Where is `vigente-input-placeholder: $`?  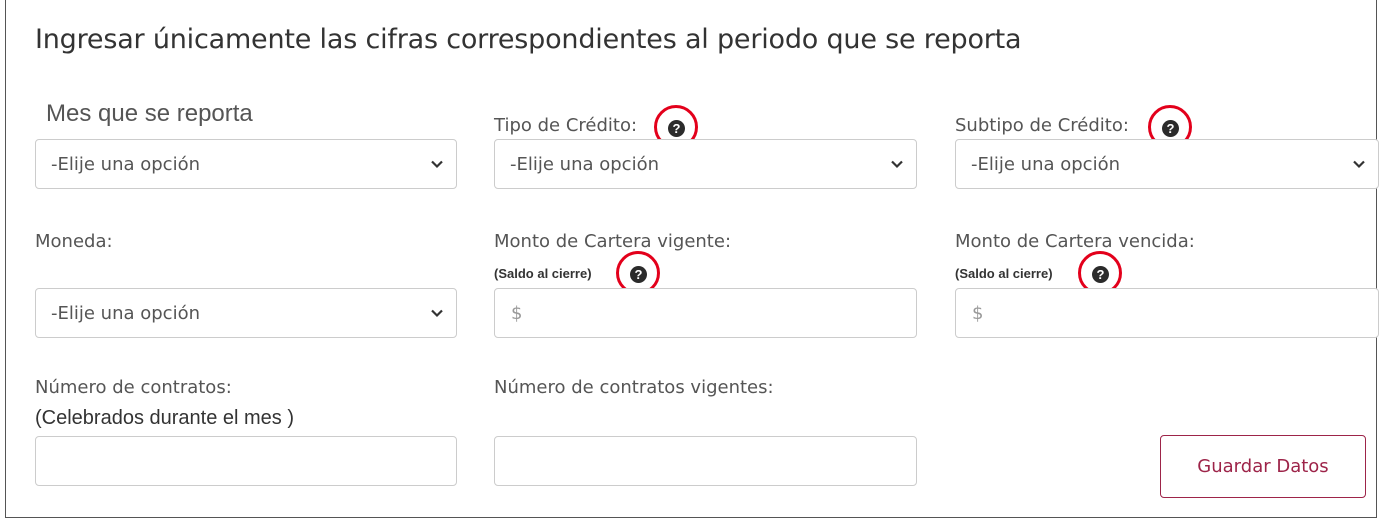
vigente-input-placeholder: $ is located at coordinates (517, 313).